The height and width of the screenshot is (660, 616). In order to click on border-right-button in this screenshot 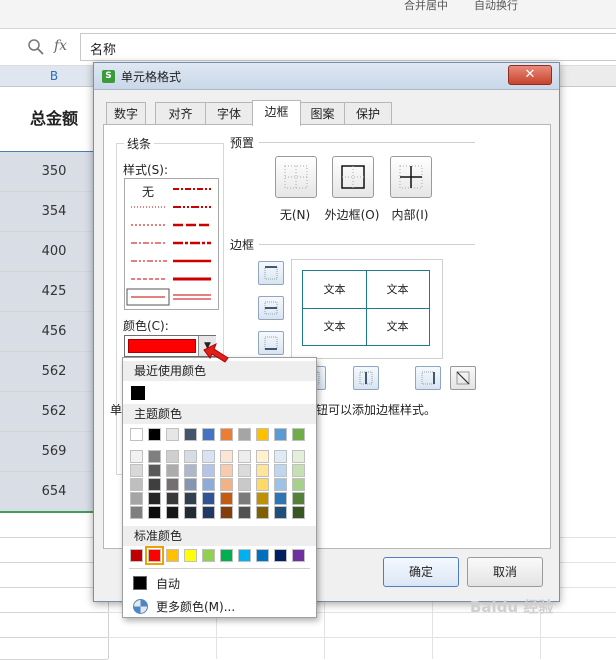, I will do `click(428, 378)`.